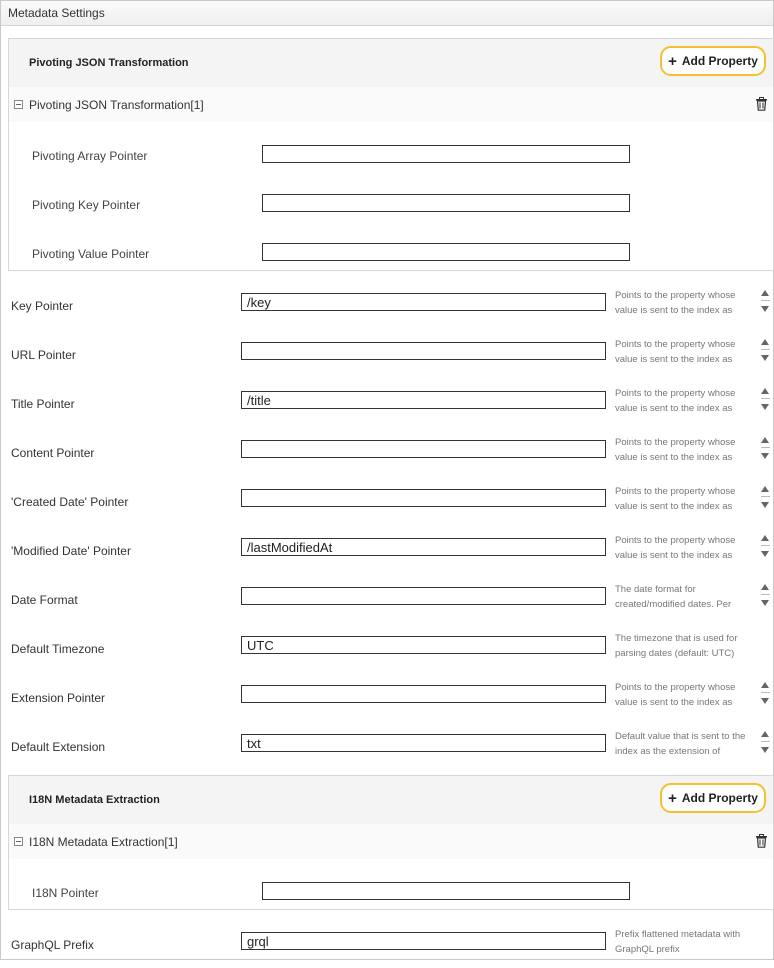 Image resolution: width=774 pixels, height=968 pixels. I want to click on extension-pointer-label: Extension Pointer, so click(58, 698).